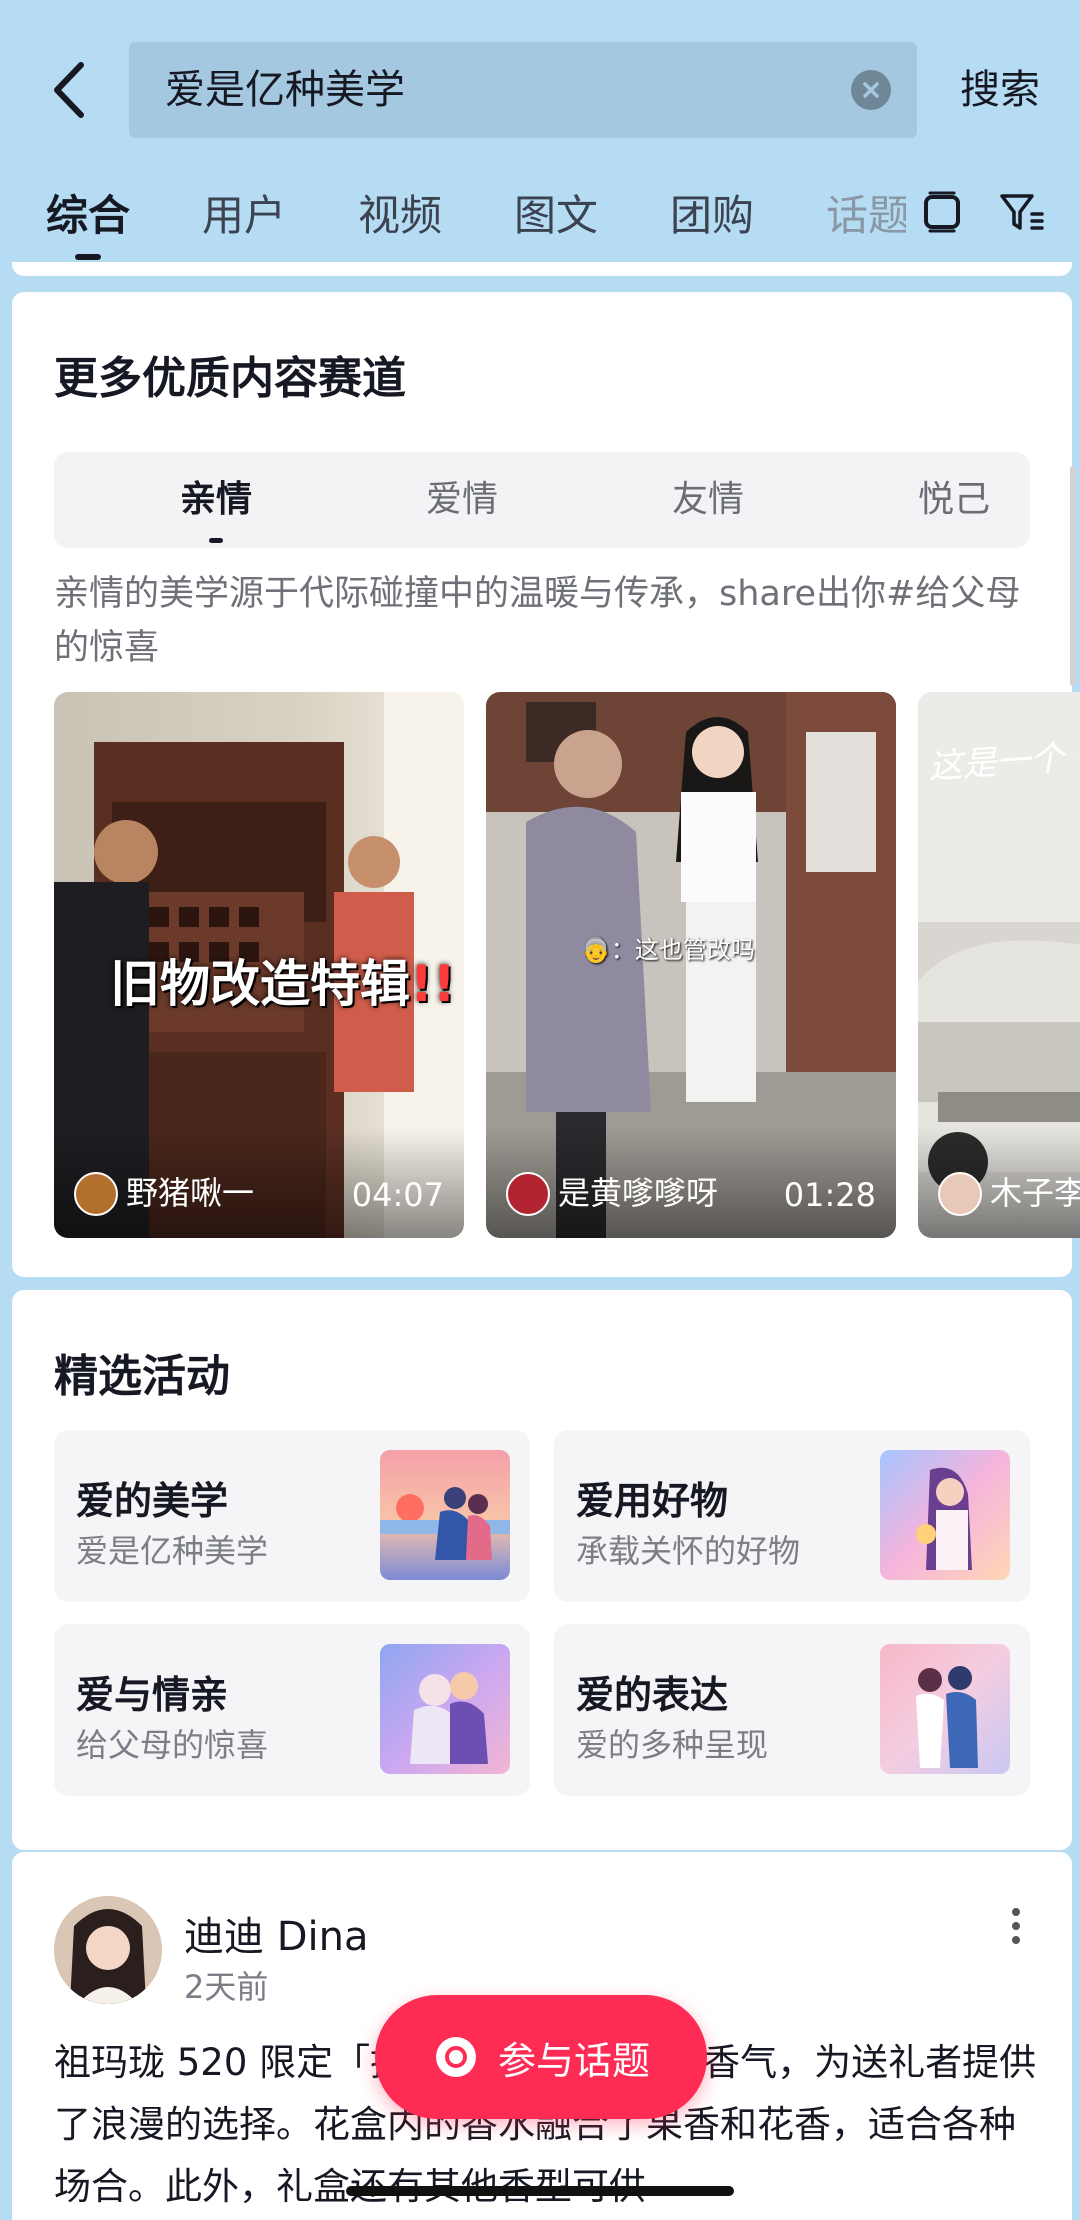 The image size is (1080, 2220). I want to click on layout-toggle-button, so click(942, 212).